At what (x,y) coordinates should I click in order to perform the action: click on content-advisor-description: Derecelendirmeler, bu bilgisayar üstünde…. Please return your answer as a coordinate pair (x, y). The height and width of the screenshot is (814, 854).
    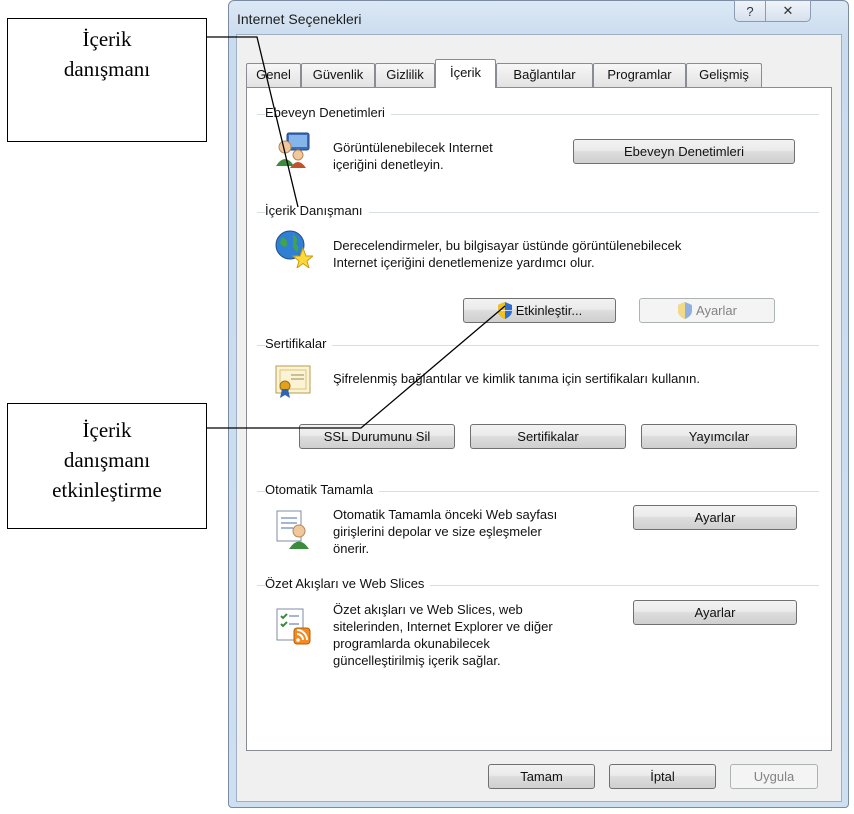
    Looking at the image, I should click on (507, 254).